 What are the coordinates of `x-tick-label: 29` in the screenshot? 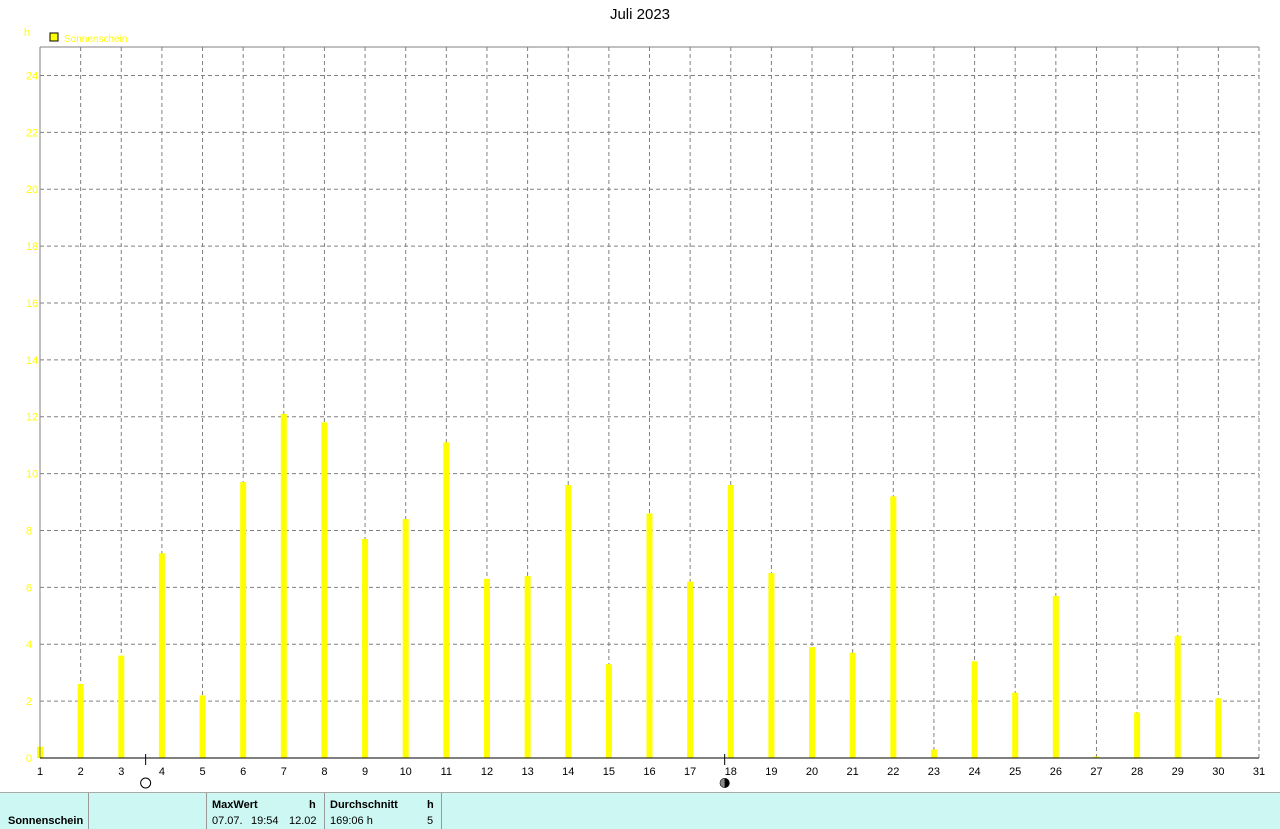 It's located at (1178, 772).